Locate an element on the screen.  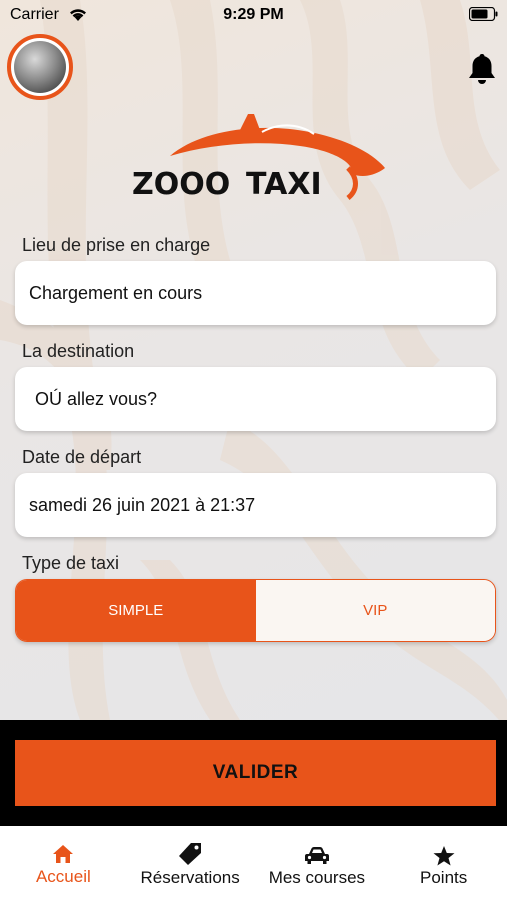
action-area: VALIDER is located at coordinates (253, 773).